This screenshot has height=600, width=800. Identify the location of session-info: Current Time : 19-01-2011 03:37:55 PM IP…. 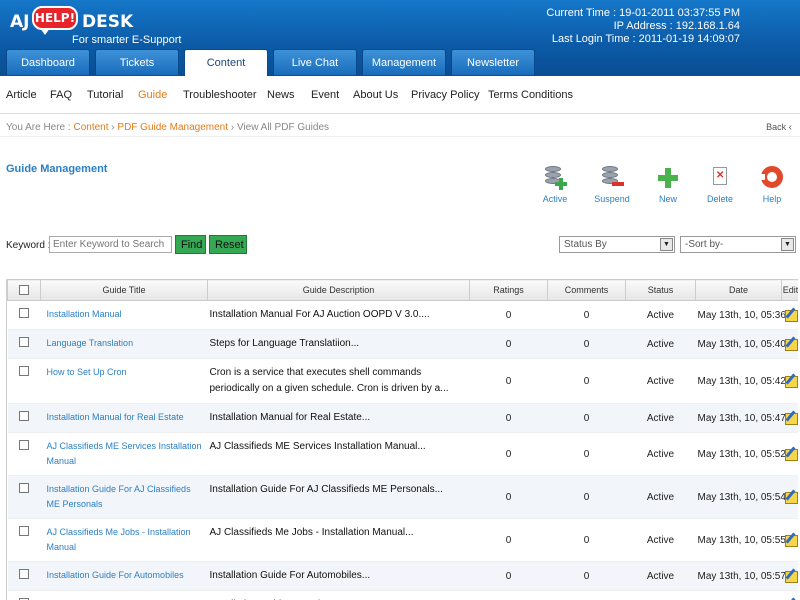
(643, 26).